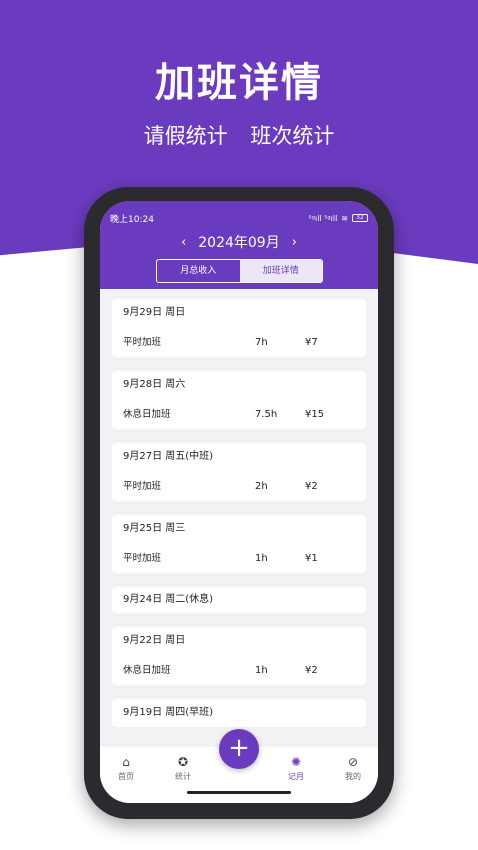  What do you see at coordinates (183, 242) in the screenshot?
I see `prev-month-button: ‹` at bounding box center [183, 242].